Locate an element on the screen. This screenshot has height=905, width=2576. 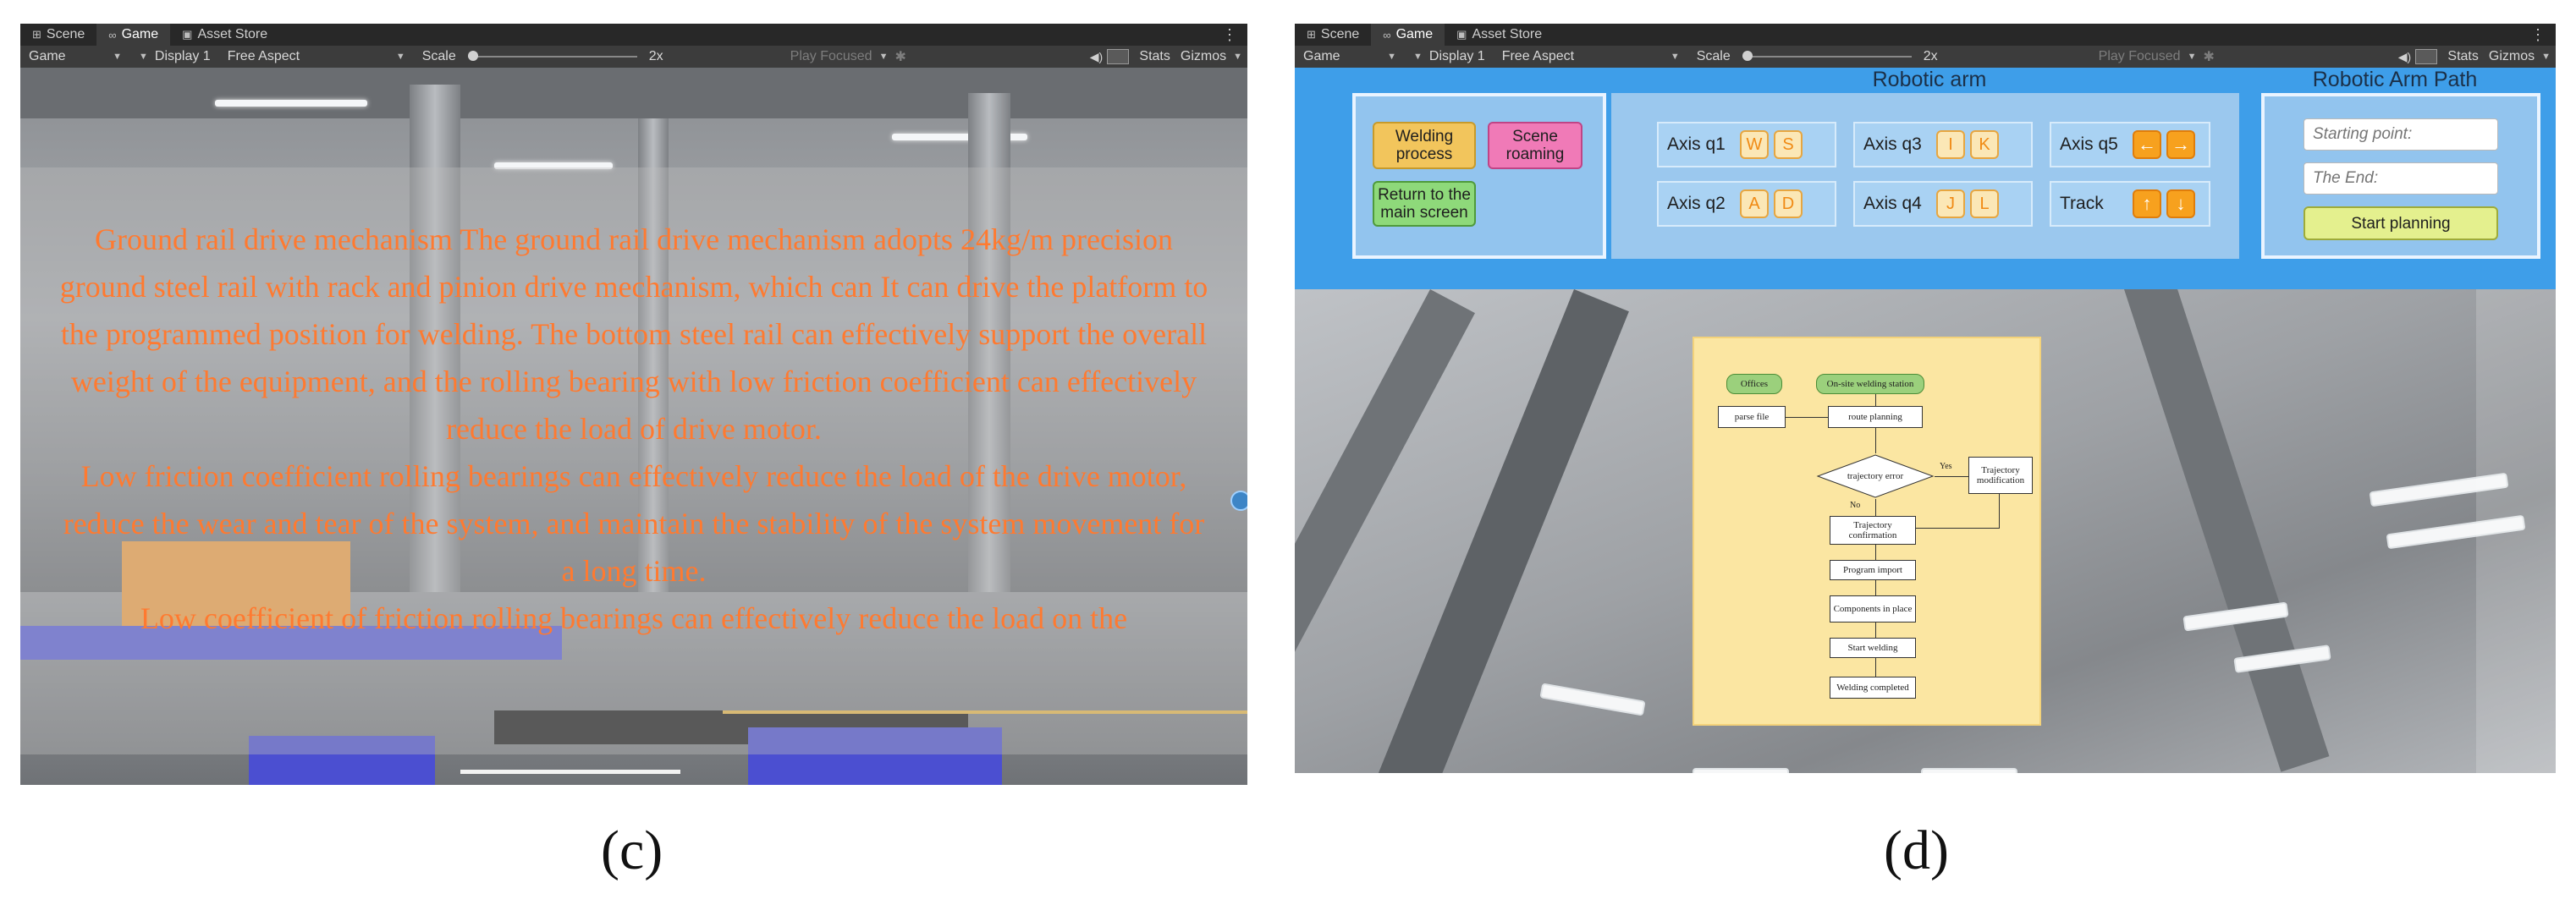
axis-q2-control: Axis q2 A D is located at coordinates (1746, 204).